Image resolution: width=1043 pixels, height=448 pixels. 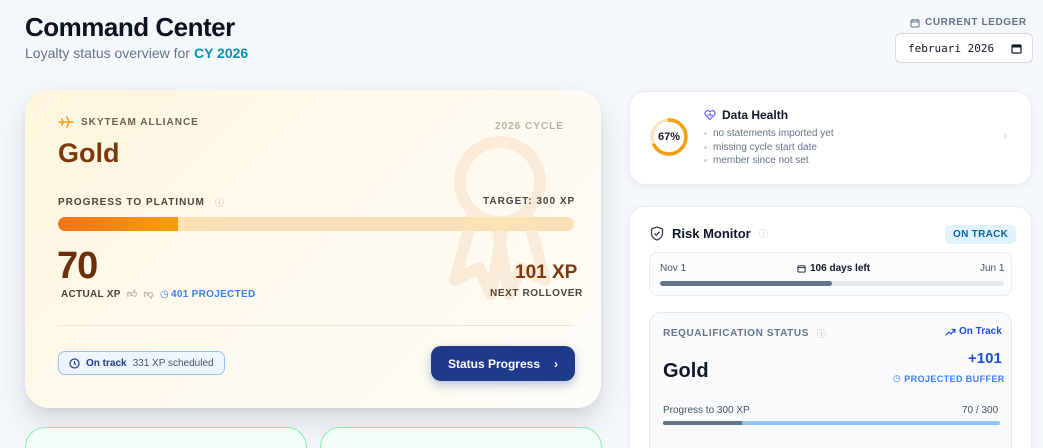 What do you see at coordinates (769, 134) in the screenshot?
I see `health-issue: no statements imported yet` at bounding box center [769, 134].